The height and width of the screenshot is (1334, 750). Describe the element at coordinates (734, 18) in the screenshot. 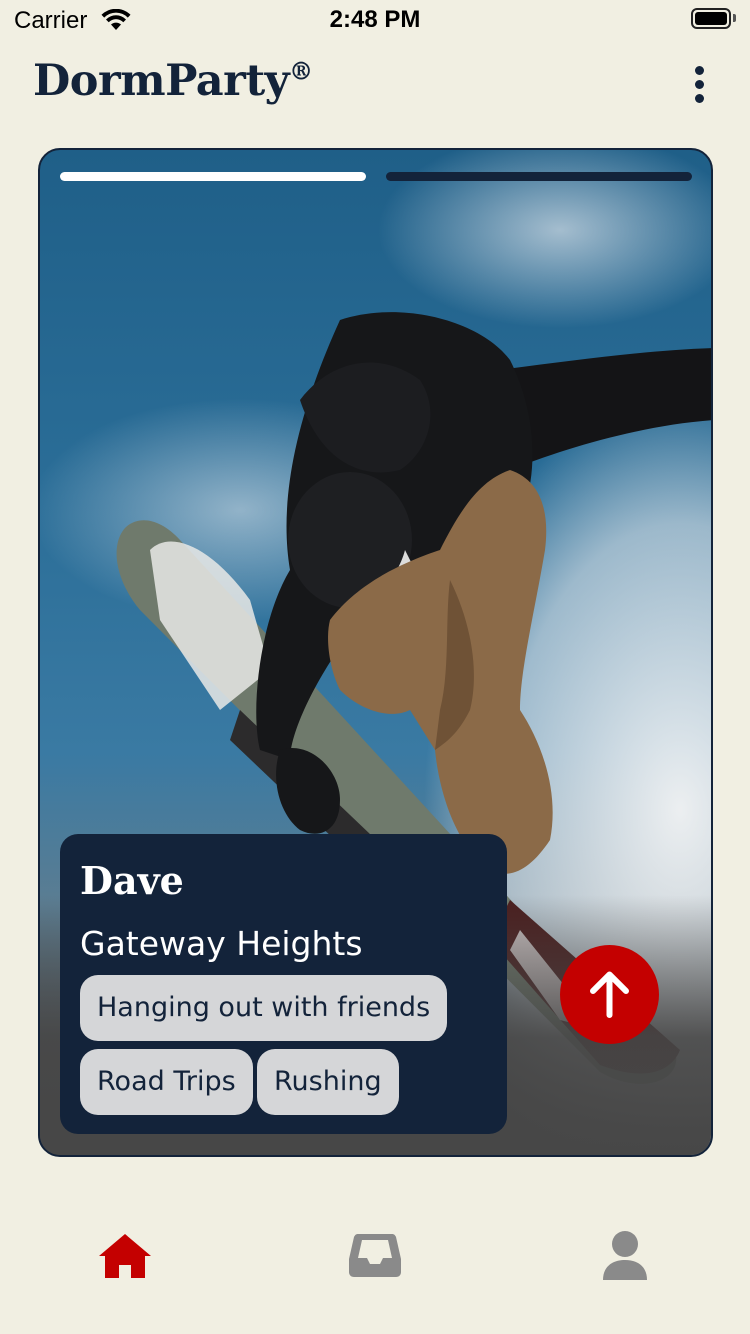

I see `battery-nub` at that location.